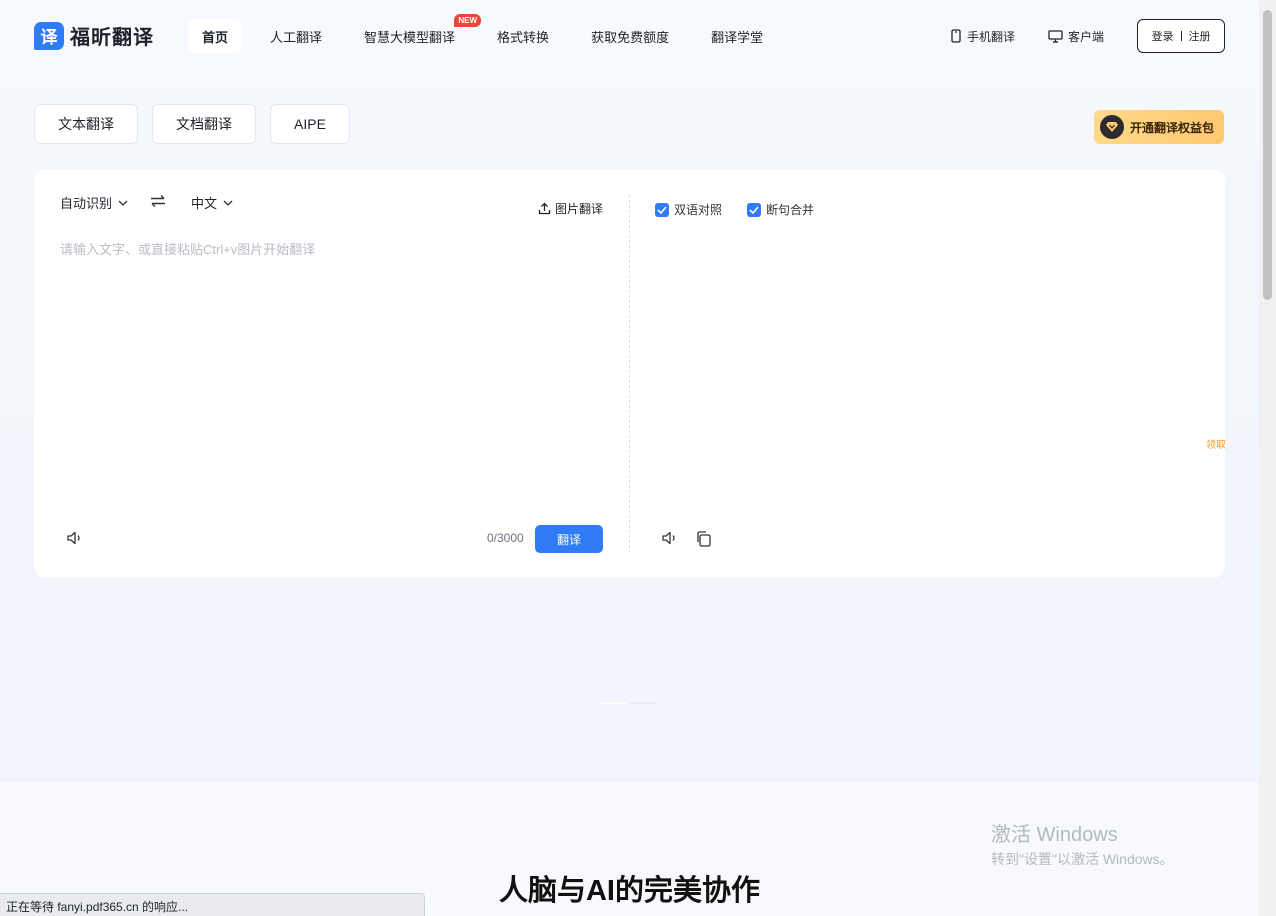 Image resolution: width=1276 pixels, height=916 pixels. What do you see at coordinates (74, 538) in the screenshot?
I see `source-speaker-icon` at bounding box center [74, 538].